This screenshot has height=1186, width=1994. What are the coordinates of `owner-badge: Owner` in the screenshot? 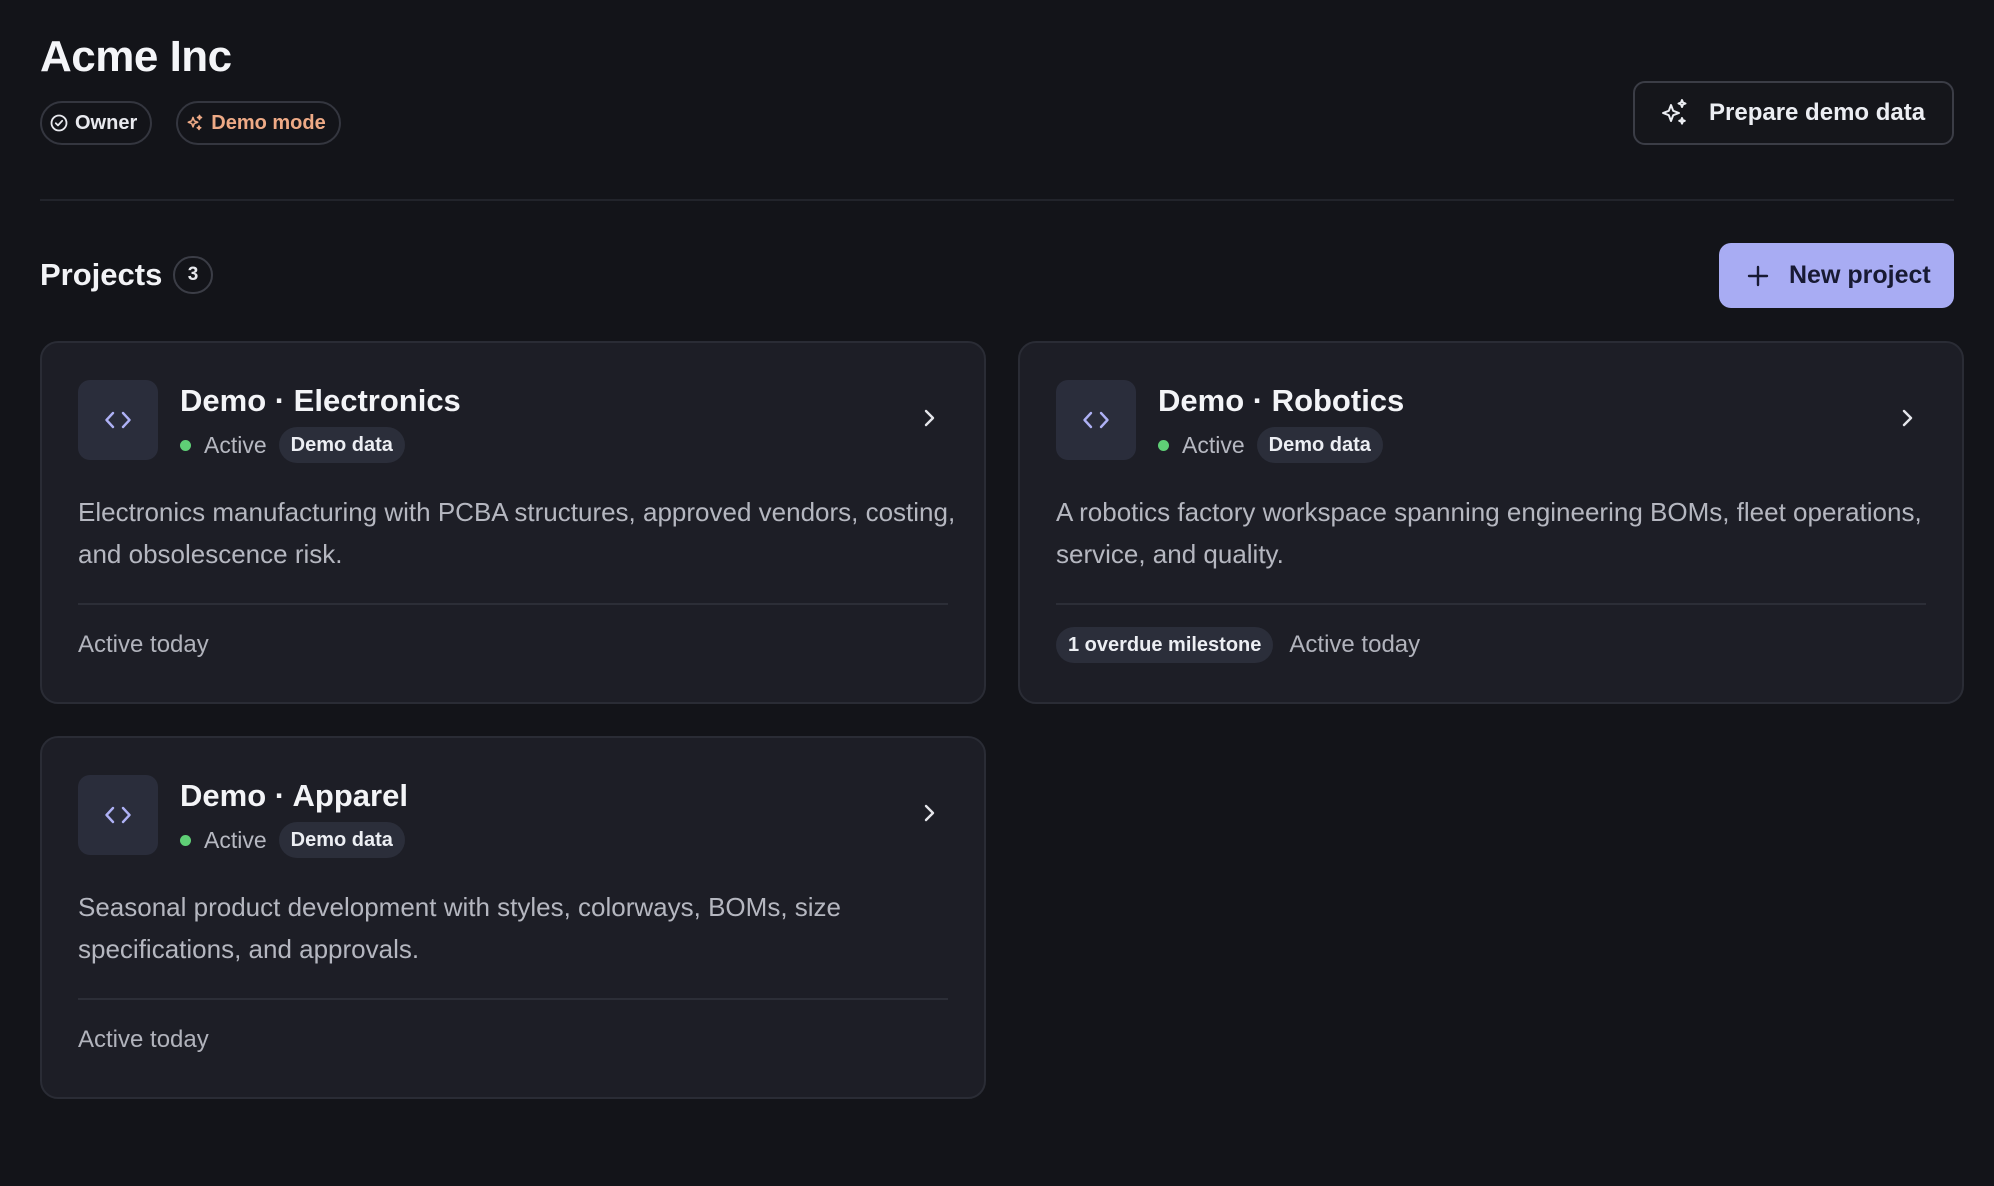 It's located at (96, 123).